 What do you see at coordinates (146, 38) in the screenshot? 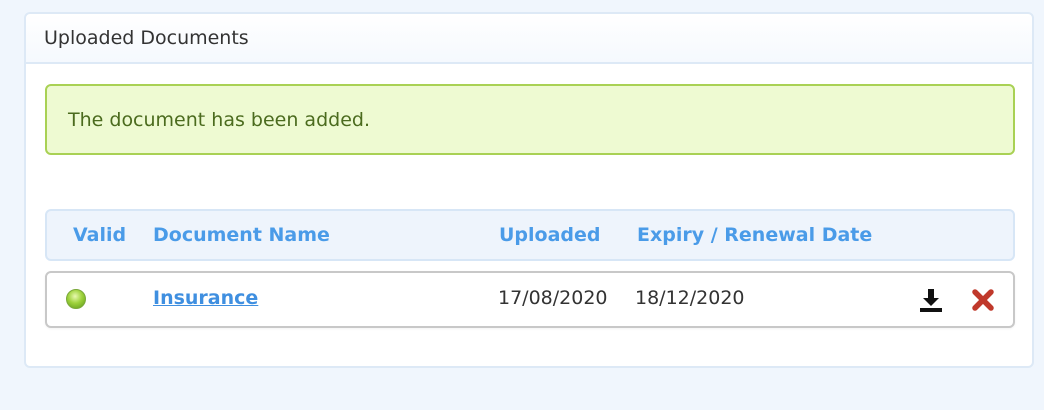
I see `panel-title: Uploaded Documents` at bounding box center [146, 38].